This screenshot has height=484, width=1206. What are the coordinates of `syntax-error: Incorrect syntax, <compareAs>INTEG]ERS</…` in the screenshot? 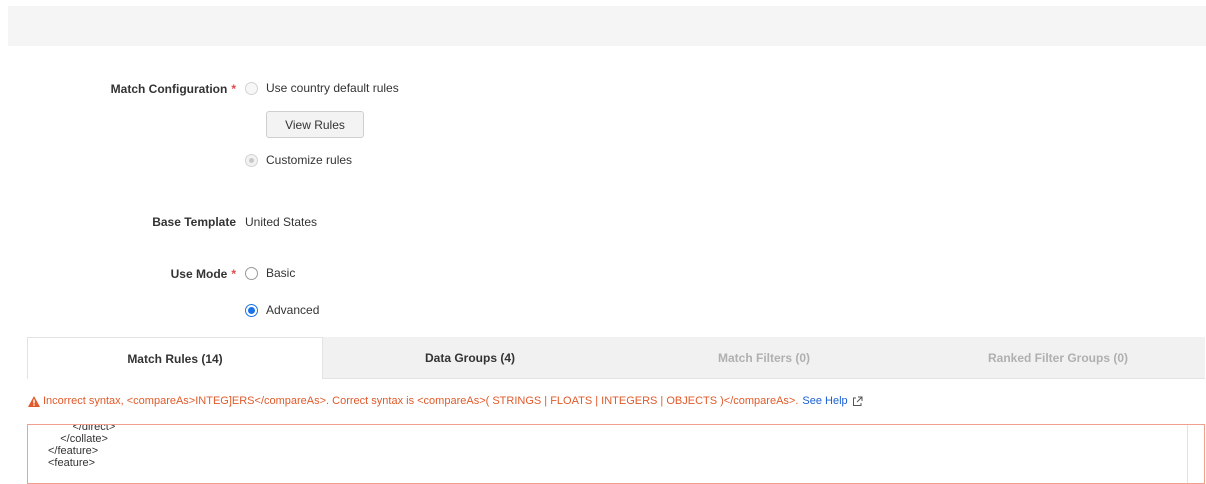 It's located at (445, 401).